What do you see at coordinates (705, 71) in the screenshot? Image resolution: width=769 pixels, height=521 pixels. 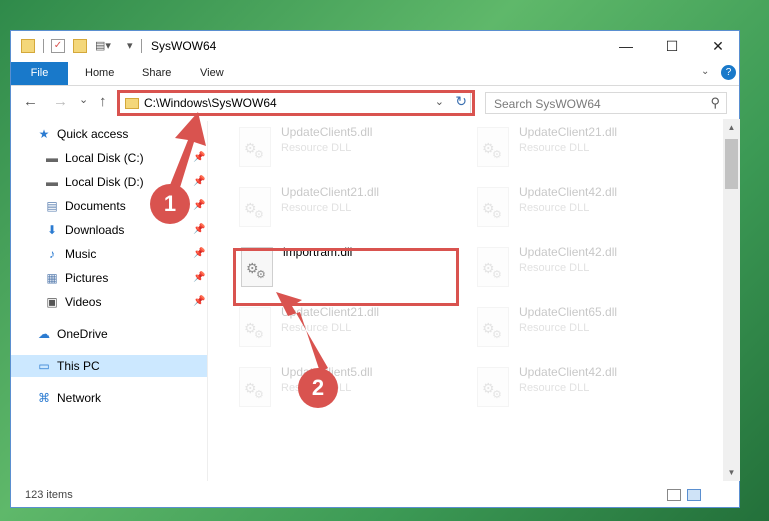 I see `expand-ribbon-icon: ⌄` at bounding box center [705, 71].